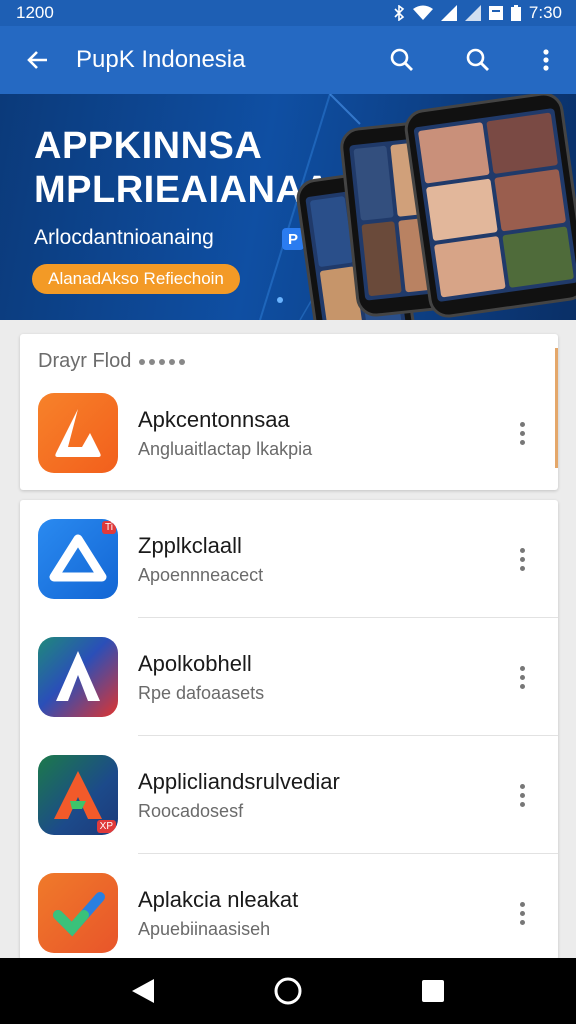 The height and width of the screenshot is (1024, 576). I want to click on list-item: Apolkobhell Rpe dafoaasets, so click(289, 677).